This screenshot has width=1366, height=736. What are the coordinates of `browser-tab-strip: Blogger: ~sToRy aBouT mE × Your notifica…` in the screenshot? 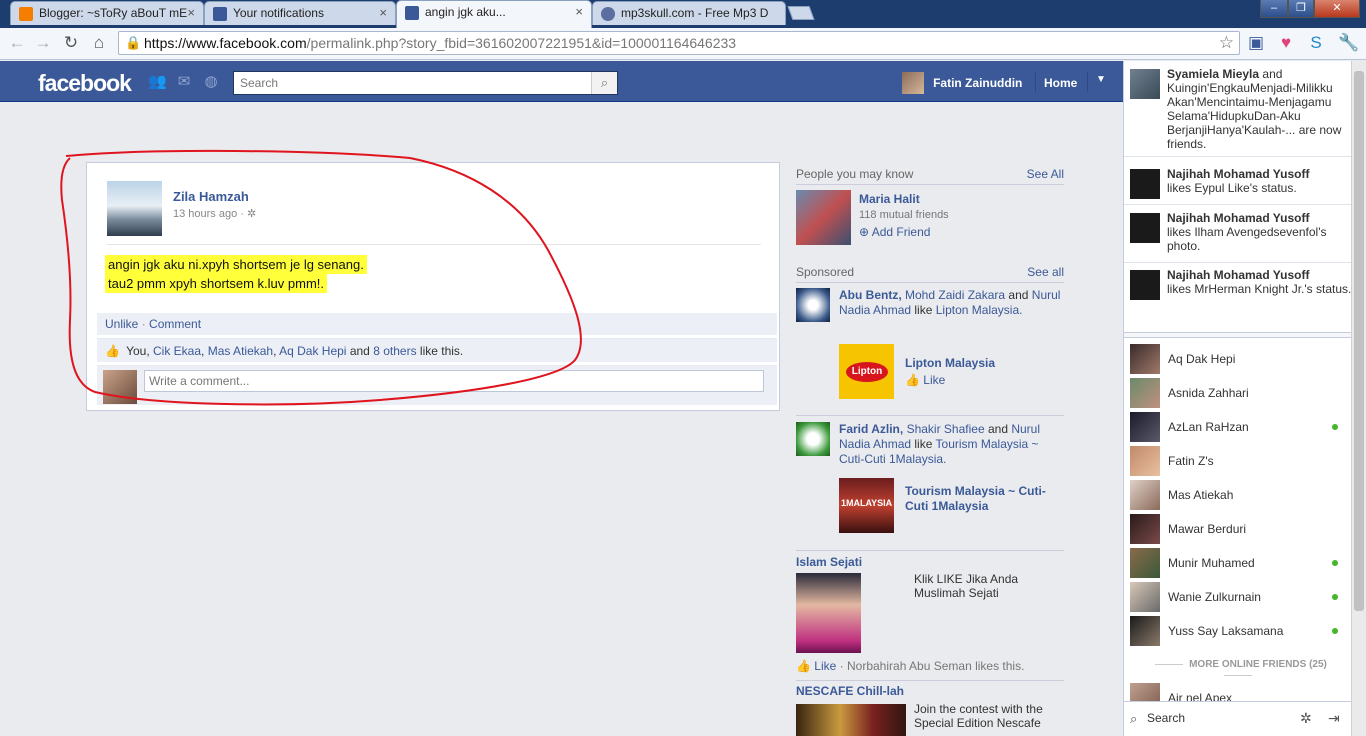 It's located at (683, 14).